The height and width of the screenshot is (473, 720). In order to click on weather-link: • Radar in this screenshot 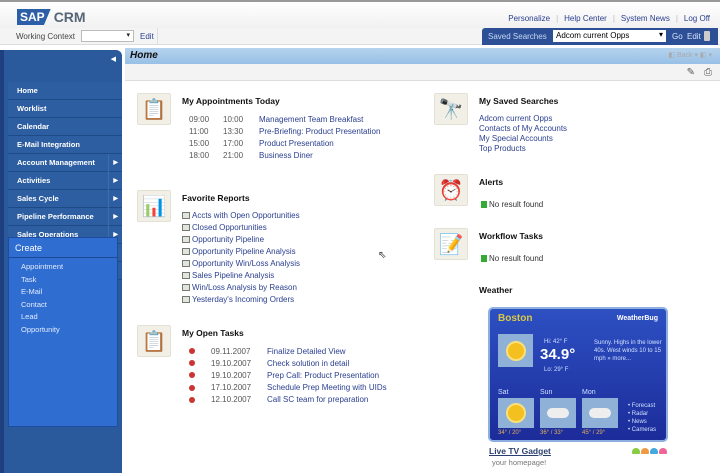, I will do `click(642, 414)`.